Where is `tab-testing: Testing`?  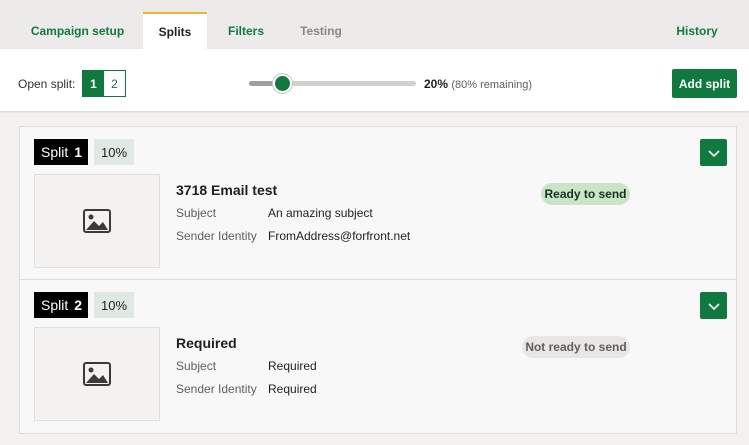 tab-testing: Testing is located at coordinates (321, 30).